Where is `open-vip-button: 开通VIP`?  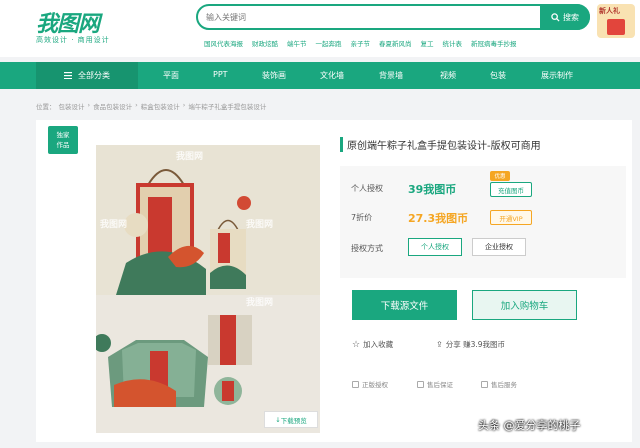
open-vip-button: 开通VIP is located at coordinates (511, 217).